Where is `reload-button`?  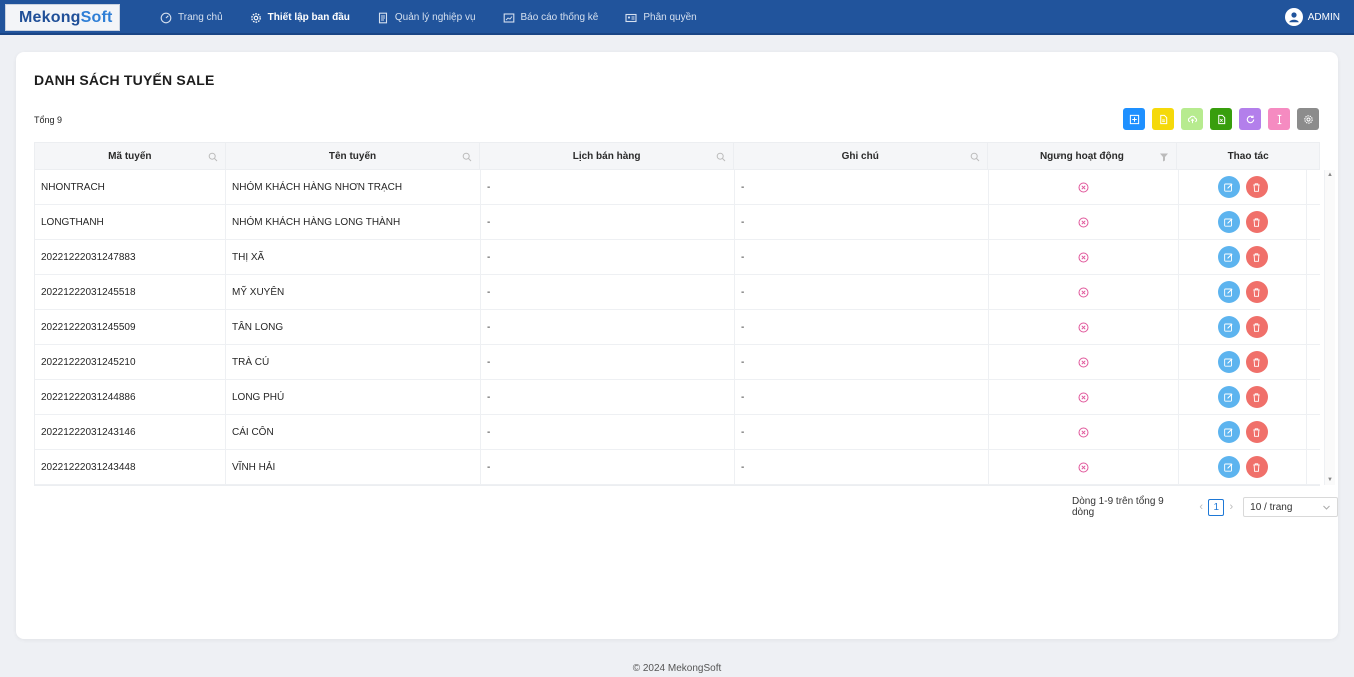
reload-button is located at coordinates (1250, 119).